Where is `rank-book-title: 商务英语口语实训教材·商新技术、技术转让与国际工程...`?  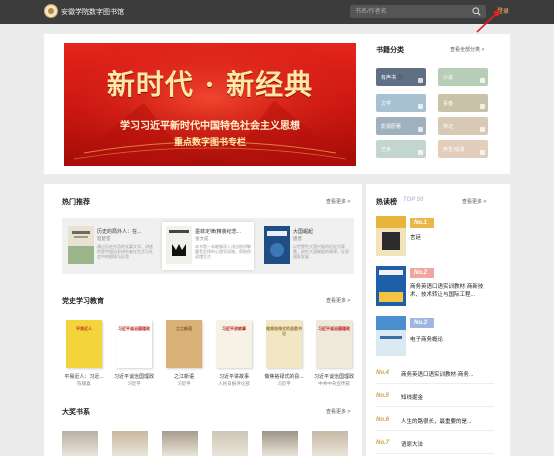 rank-book-title: 商务英语口语实训教材·商新技术、技术转让与国际工程... is located at coordinates (452, 291).